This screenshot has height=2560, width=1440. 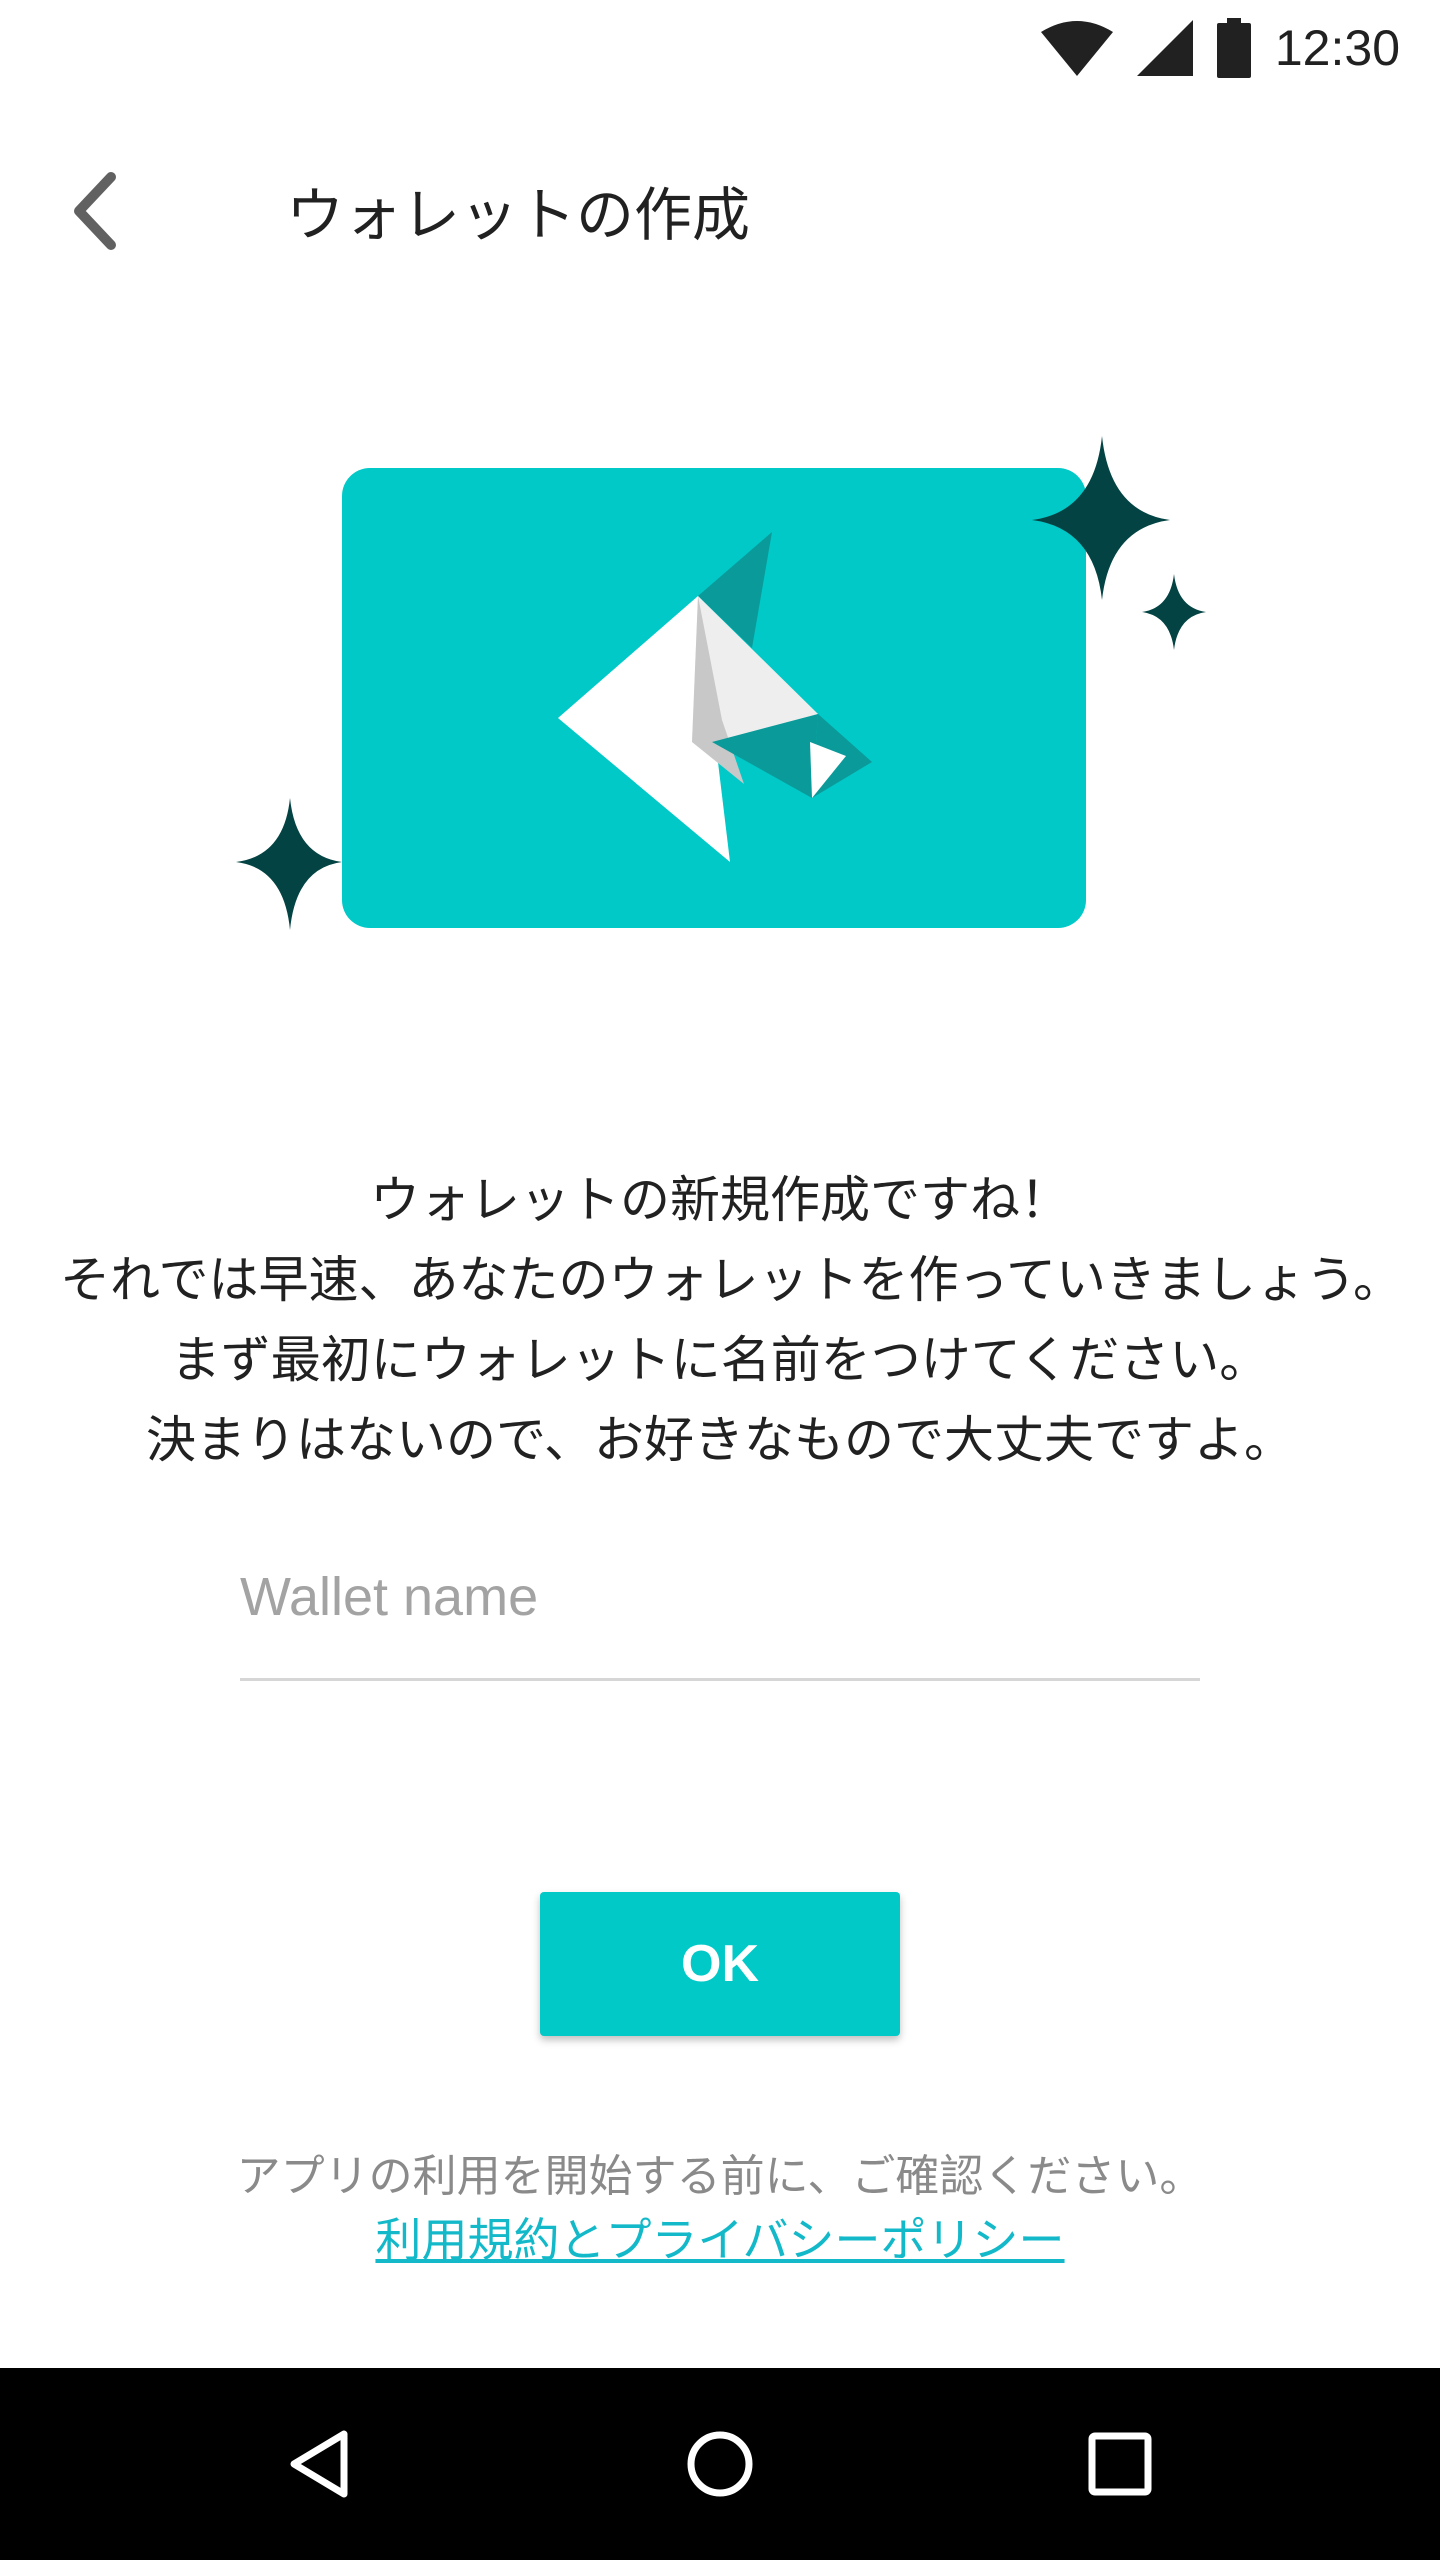 I want to click on back-button, so click(x=95, y=211).